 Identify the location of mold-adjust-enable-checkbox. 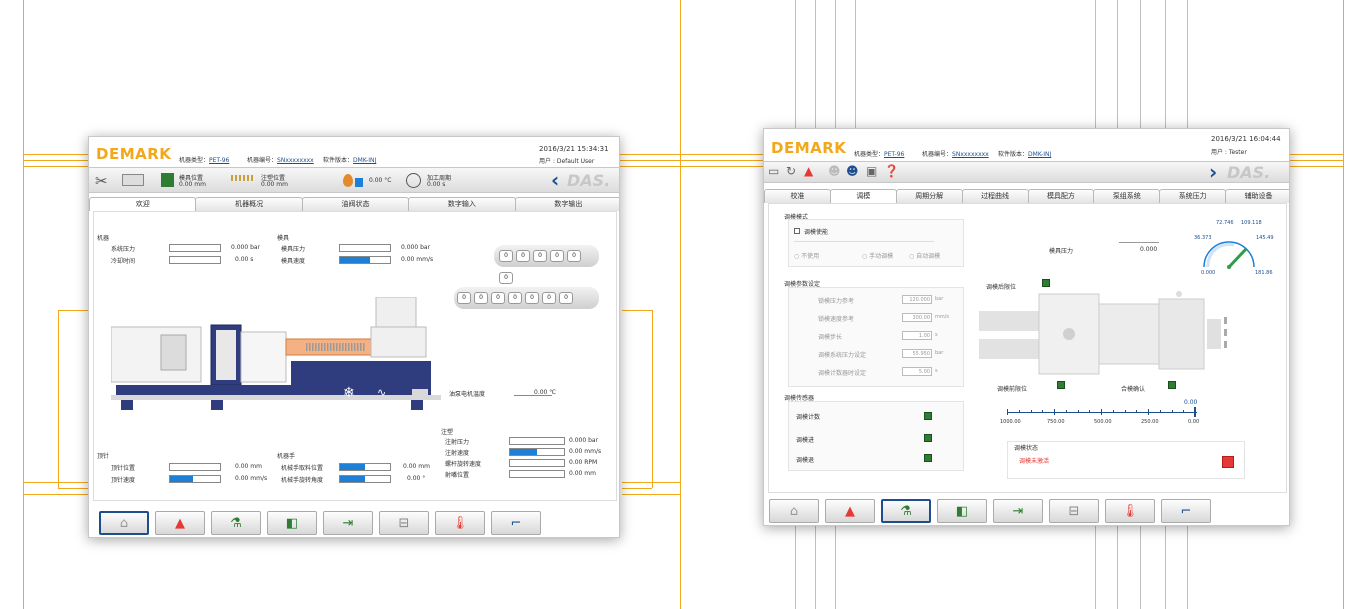
(797, 231).